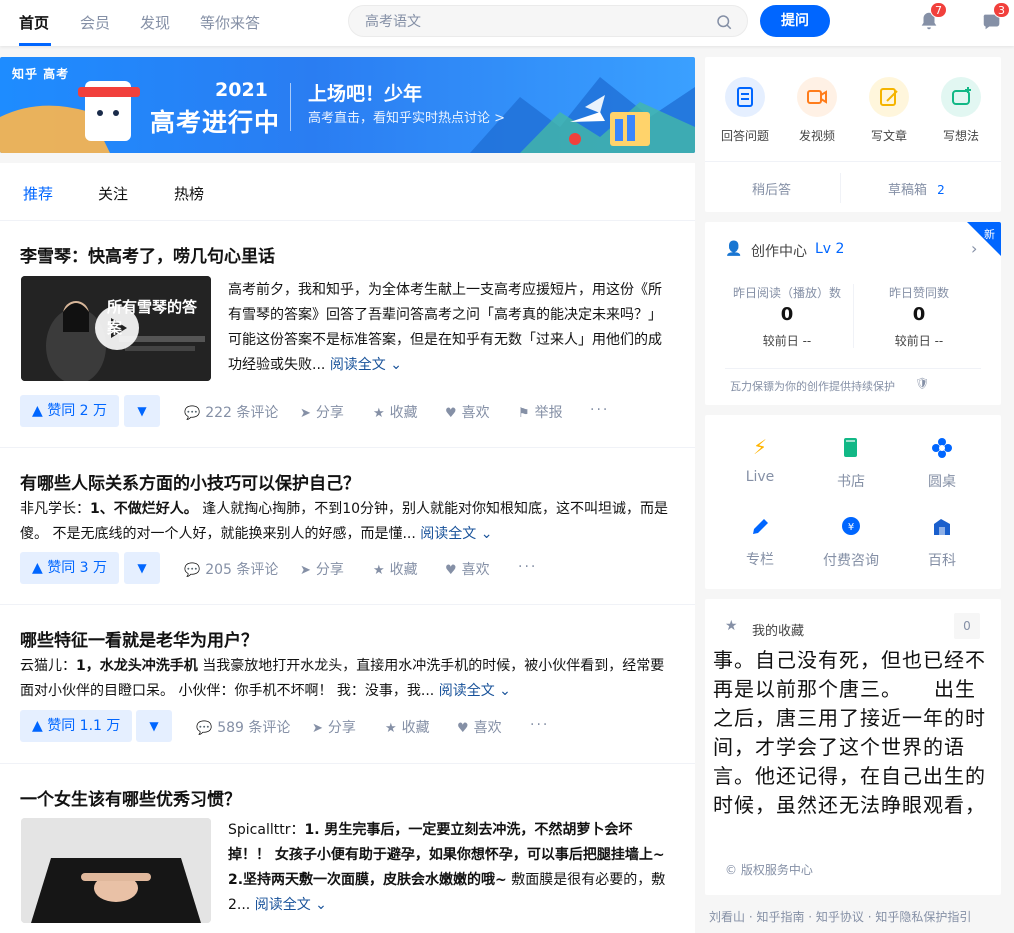 The height and width of the screenshot is (933, 1014). What do you see at coordinates (365, 94) in the screenshot?
I see `banner-slogan: 上场吧！少年` at bounding box center [365, 94].